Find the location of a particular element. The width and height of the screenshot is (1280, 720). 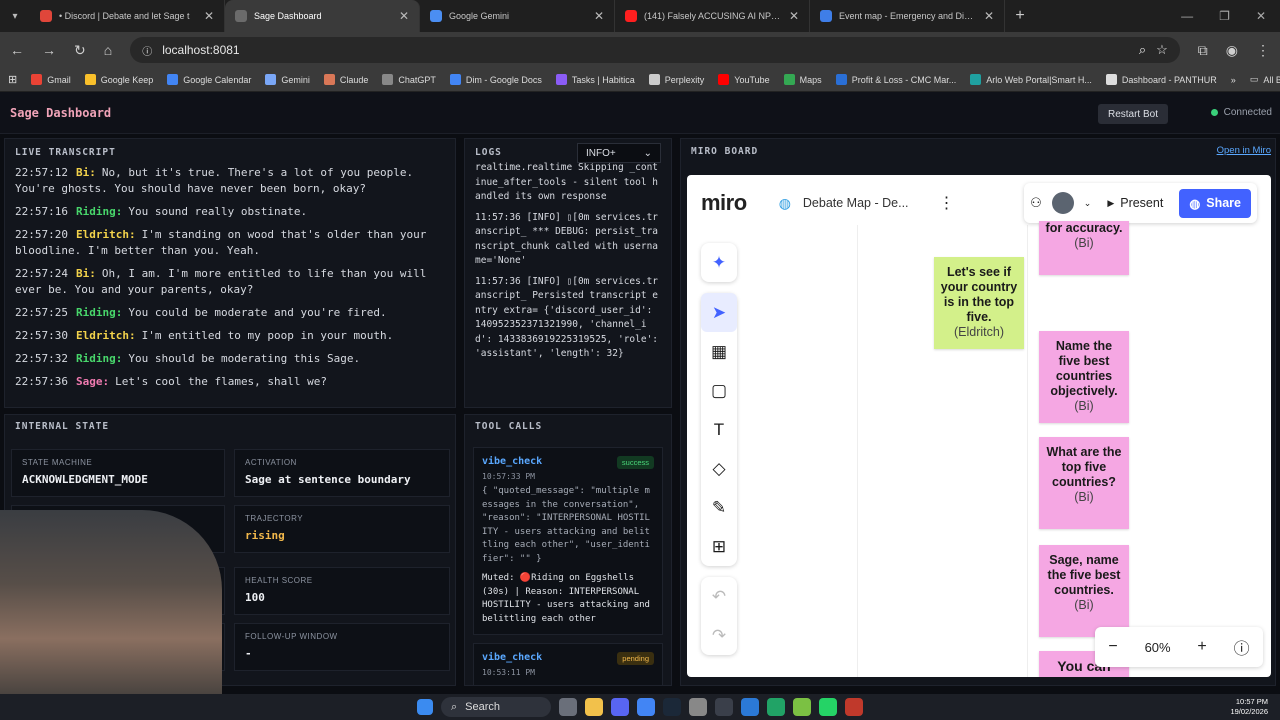

bookmark-docs: Dim - Google Docs is located at coordinates (495, 79).